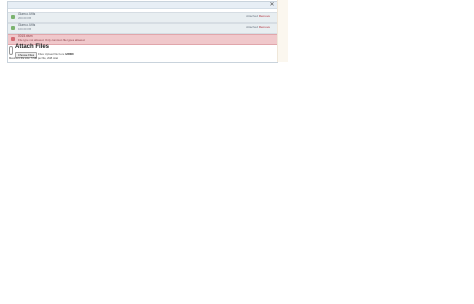 The image size is (474, 304). I want to click on chosen-prefix: Files, so click(41, 54).